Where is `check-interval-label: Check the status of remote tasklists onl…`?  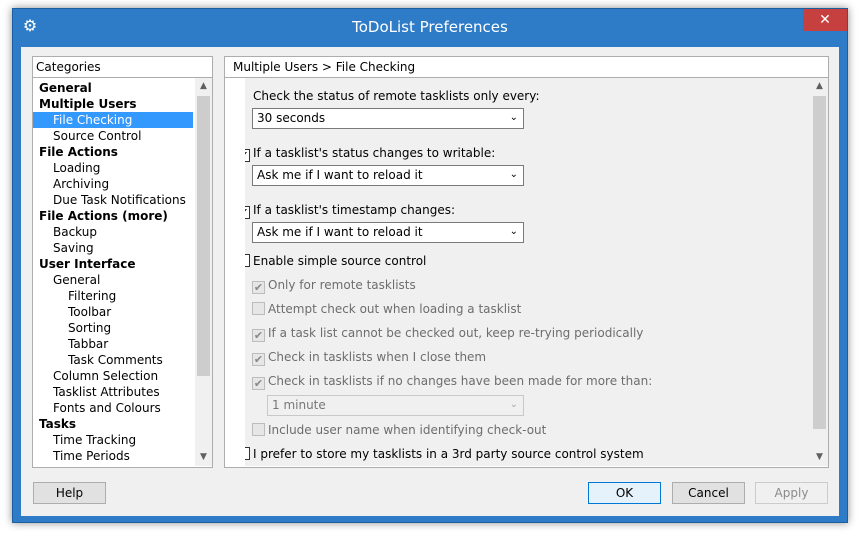
check-interval-label: Check the status of remote tasklists onl… is located at coordinates (396, 96).